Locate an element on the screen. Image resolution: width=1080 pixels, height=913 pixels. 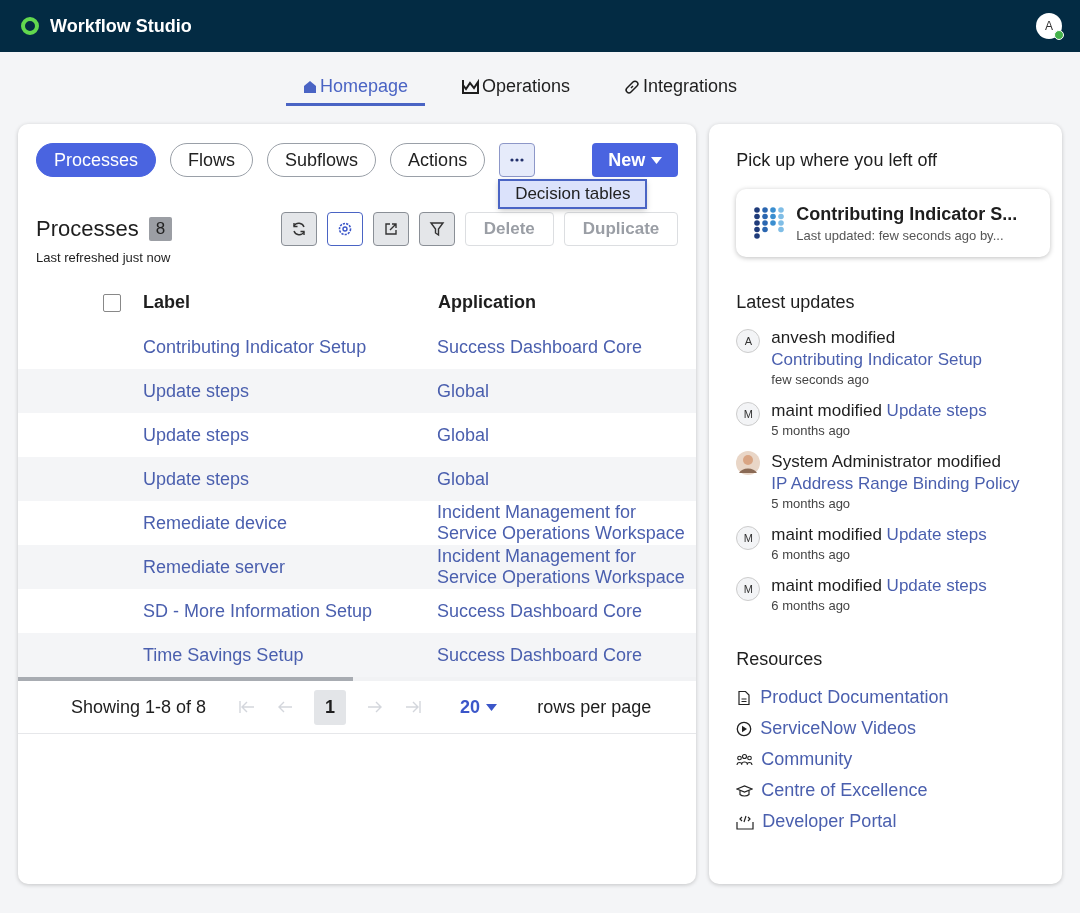
link-icon is located at coordinates (632, 86).